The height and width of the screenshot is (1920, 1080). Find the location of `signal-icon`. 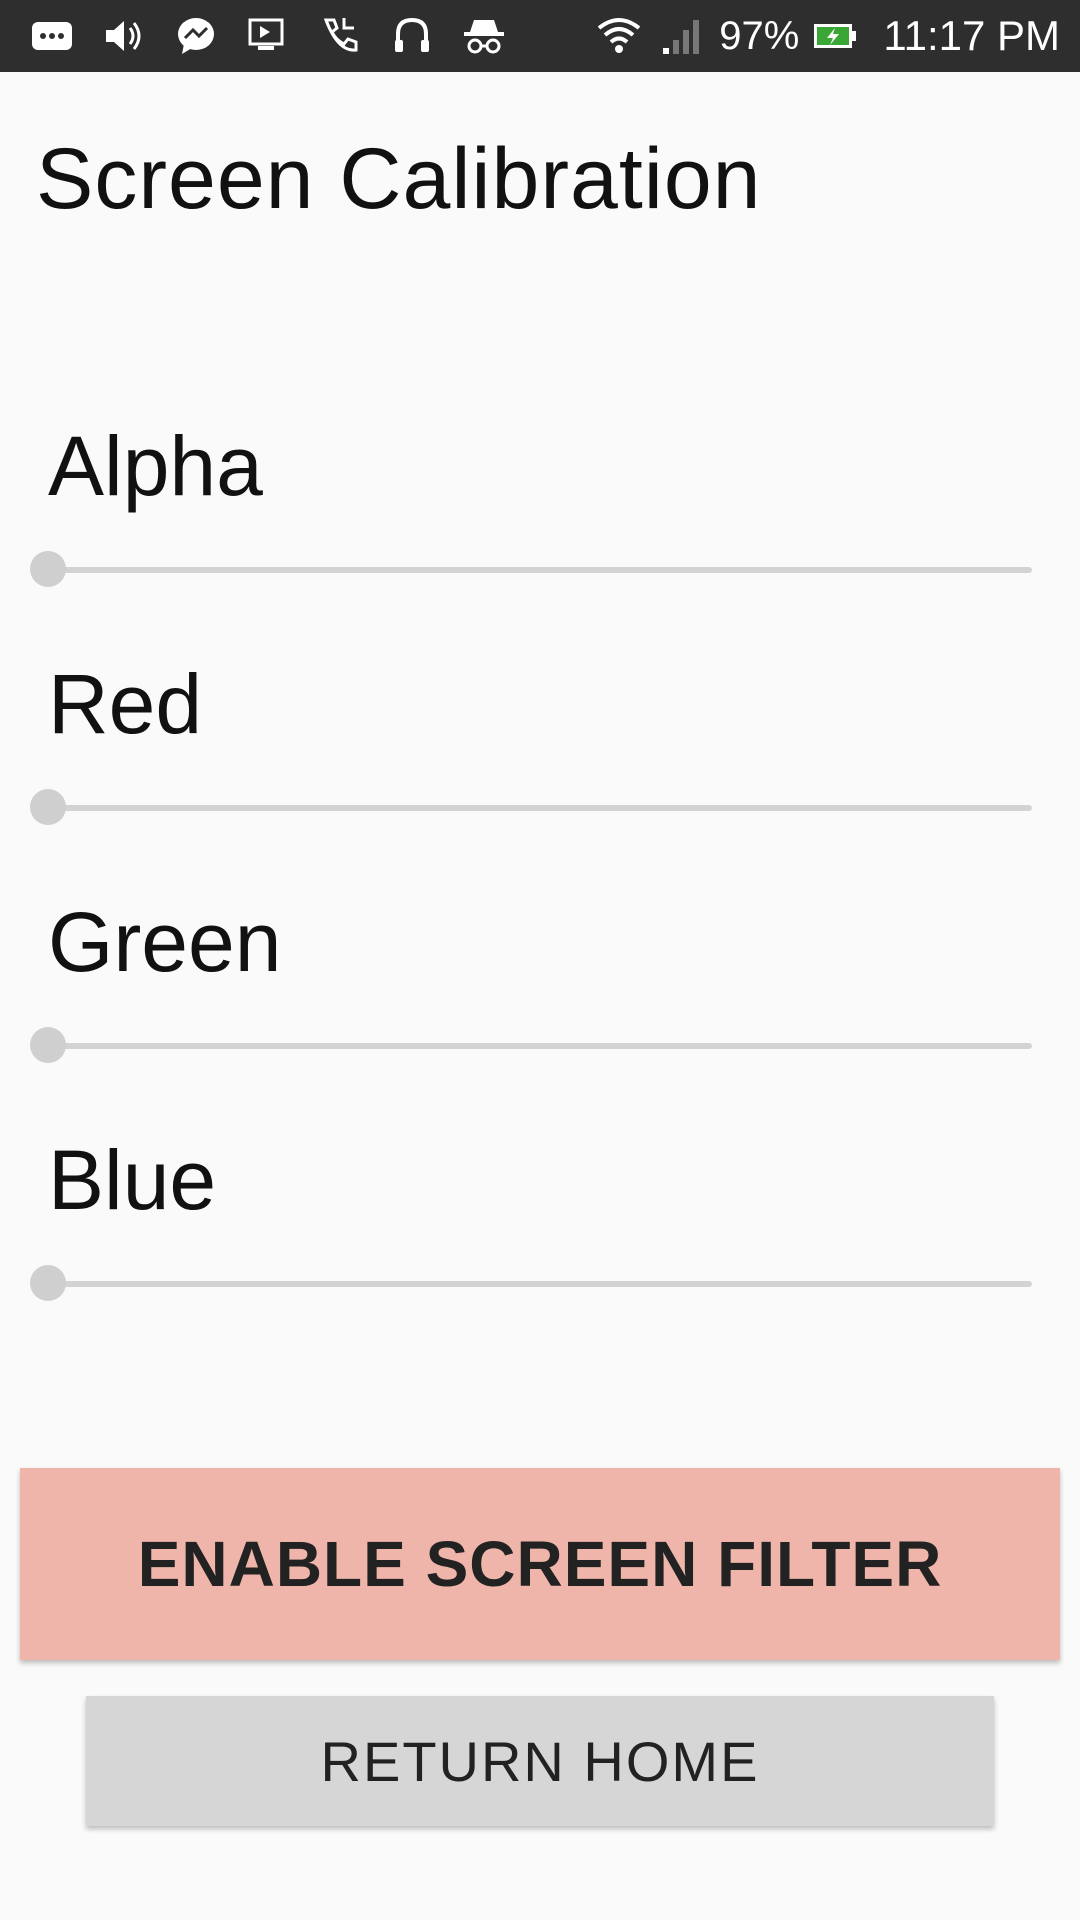

signal-icon is located at coordinates (681, 36).